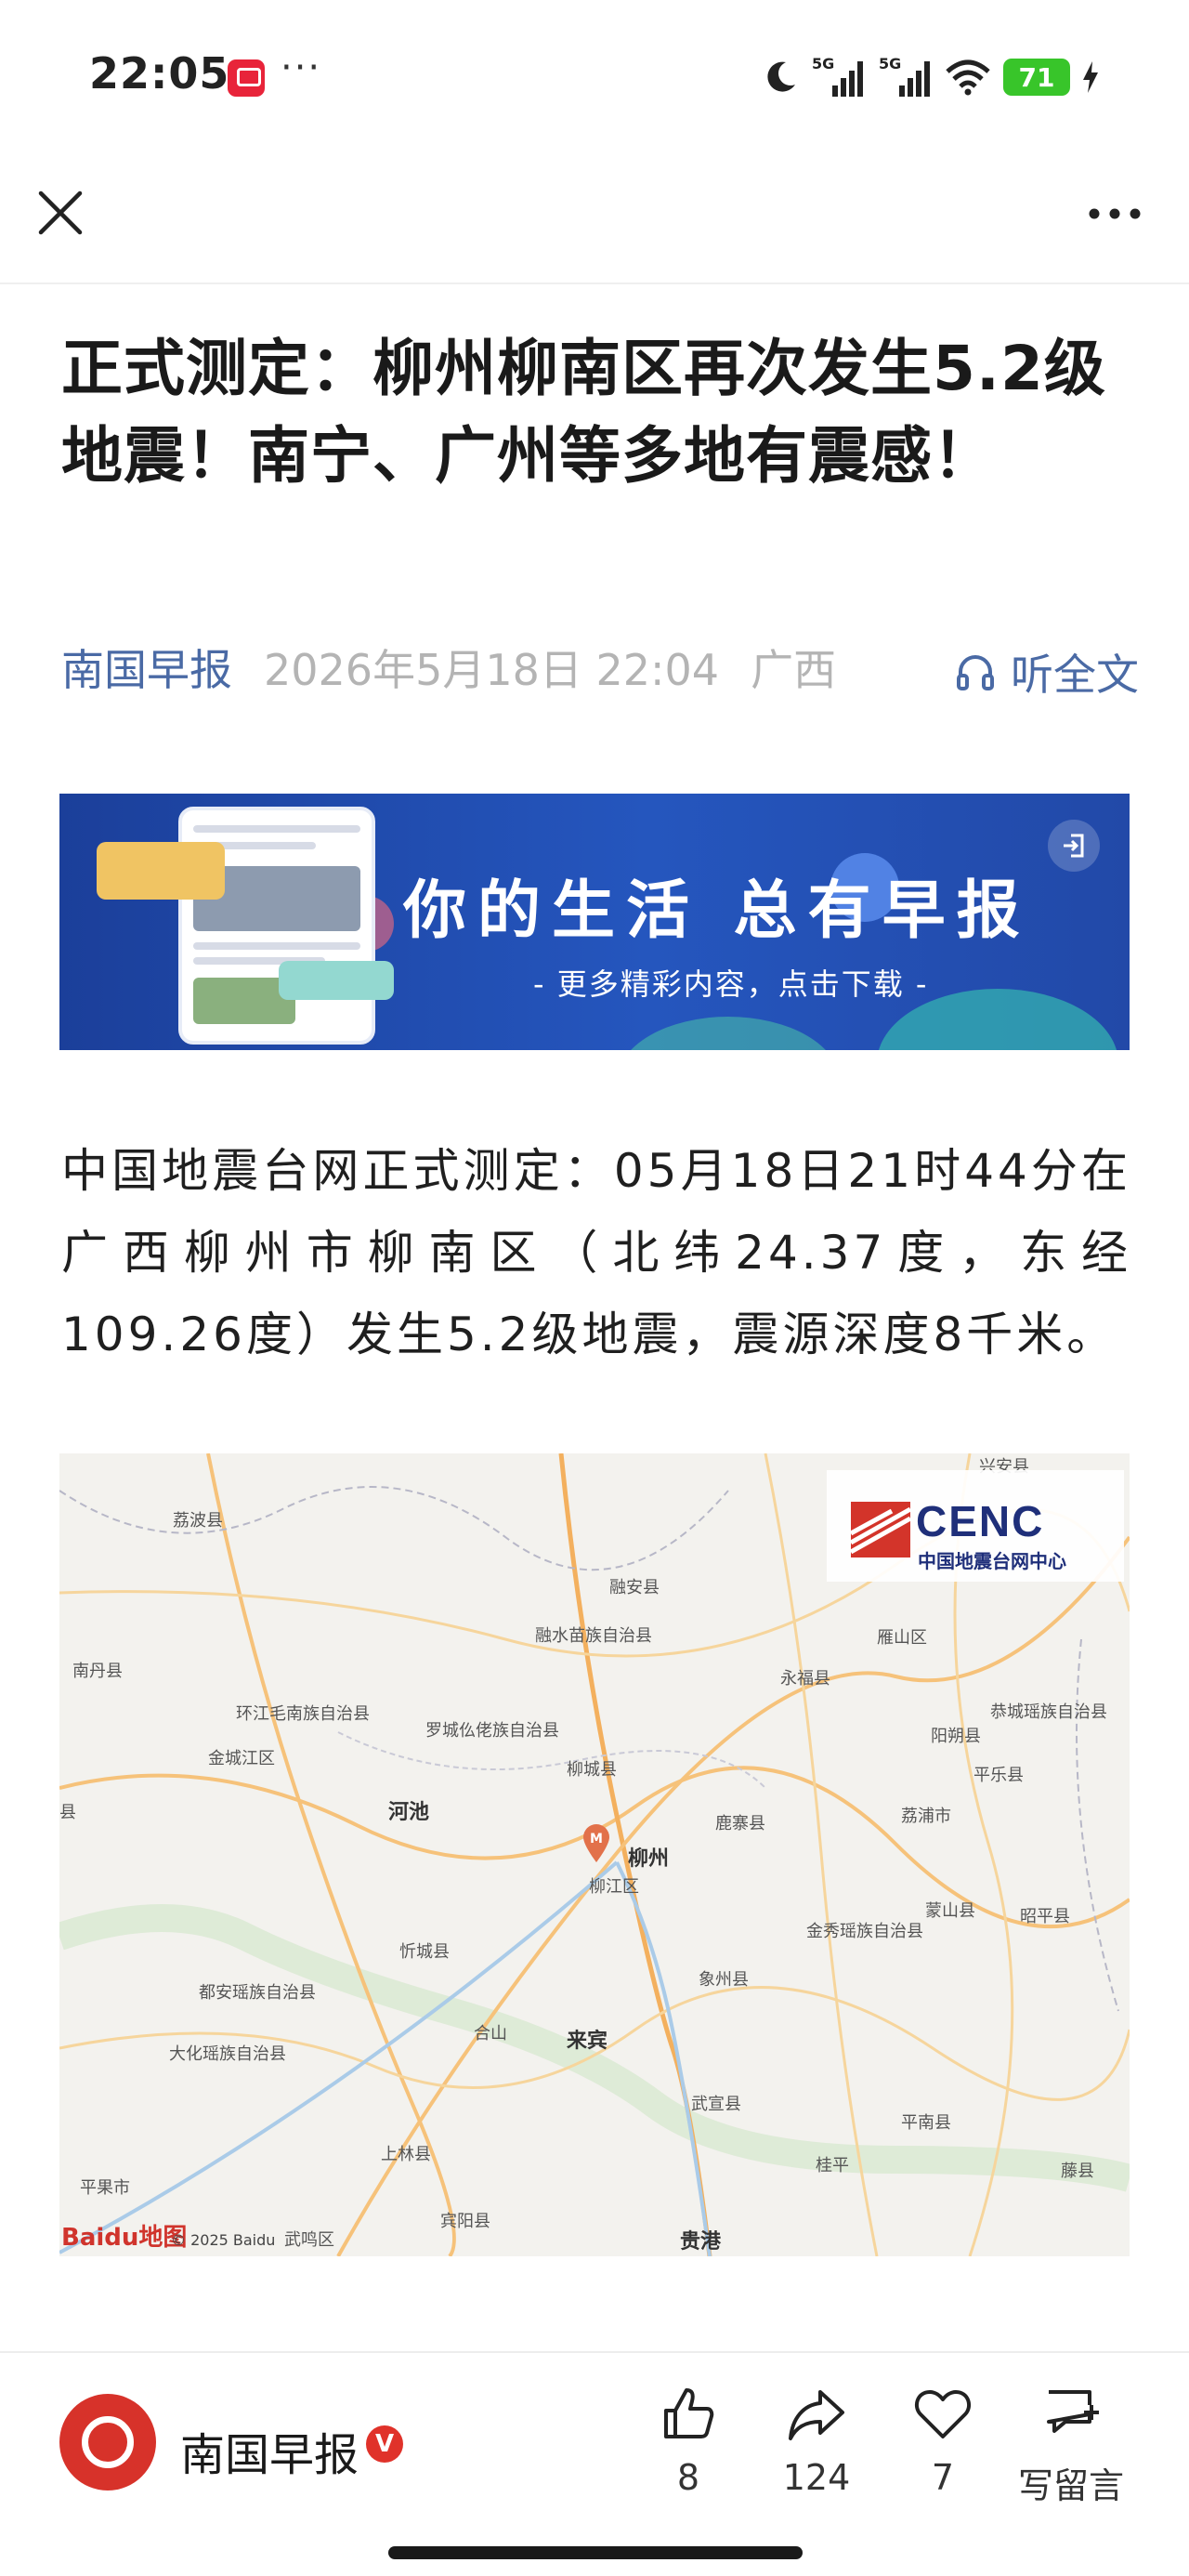 The height and width of the screenshot is (2576, 1189). I want to click on map-place-label: 武鸣区, so click(309, 2240).